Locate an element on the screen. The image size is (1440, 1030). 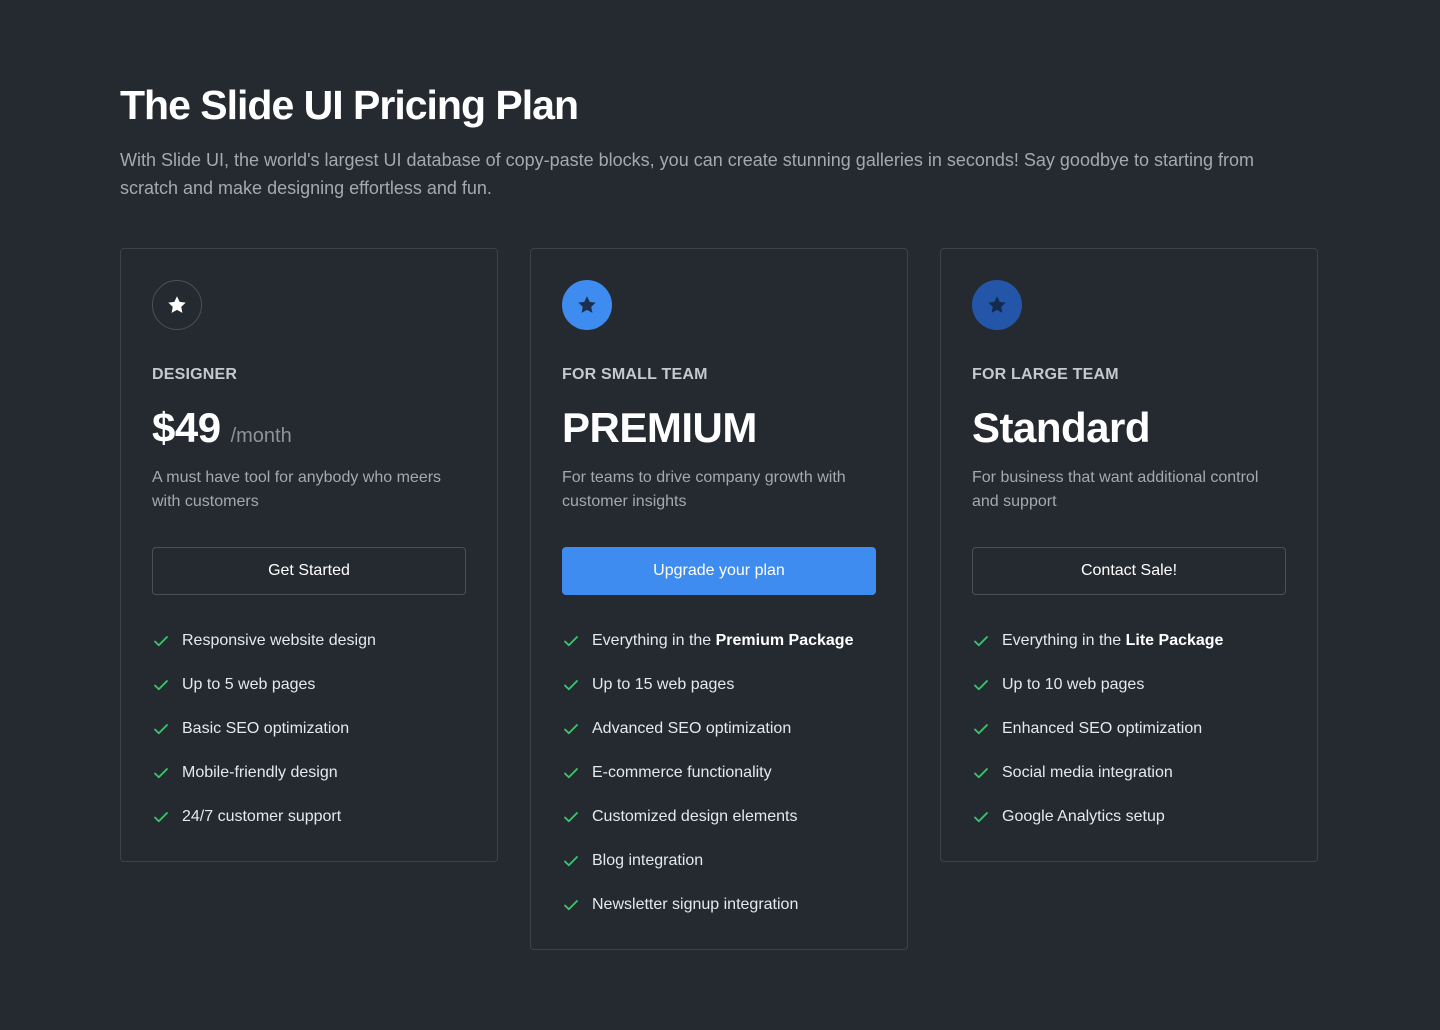
feature-item: Google Analytics setup is located at coordinates (1129, 817).